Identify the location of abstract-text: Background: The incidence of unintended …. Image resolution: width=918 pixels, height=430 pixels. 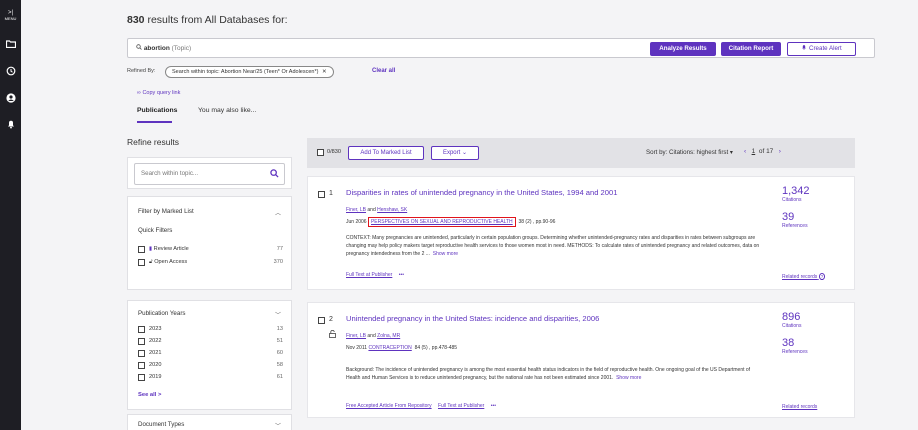
(548, 374).